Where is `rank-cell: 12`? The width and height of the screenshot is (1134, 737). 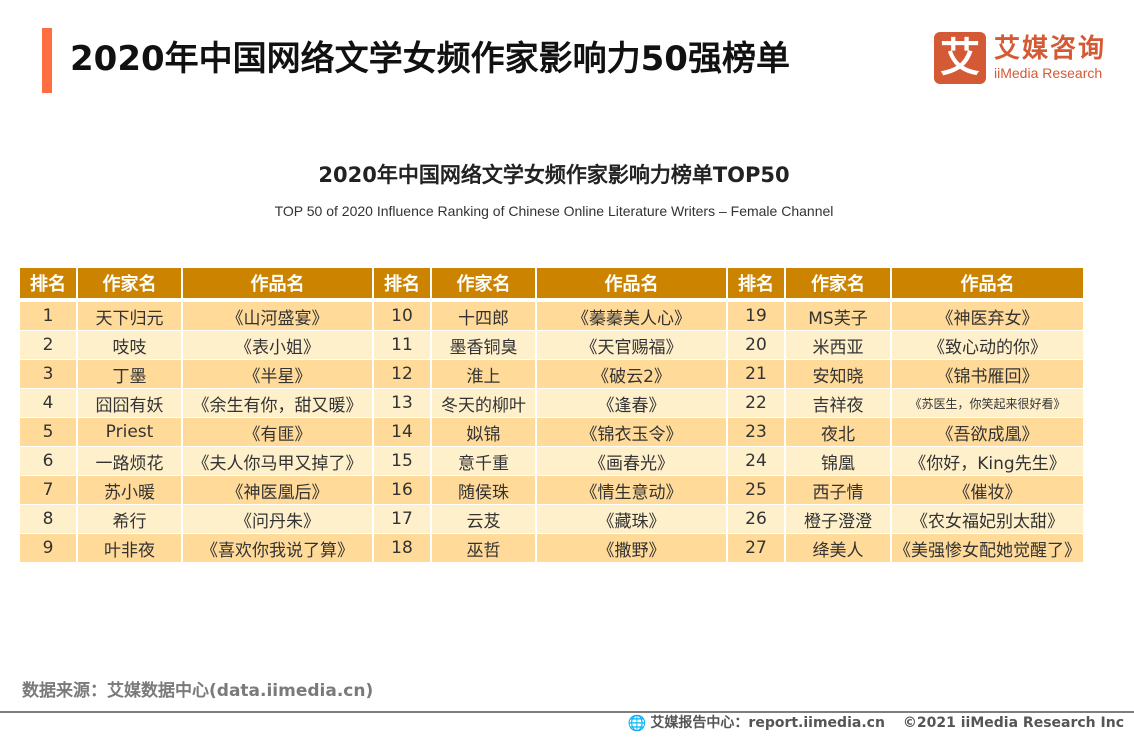
rank-cell: 12 is located at coordinates (403, 374).